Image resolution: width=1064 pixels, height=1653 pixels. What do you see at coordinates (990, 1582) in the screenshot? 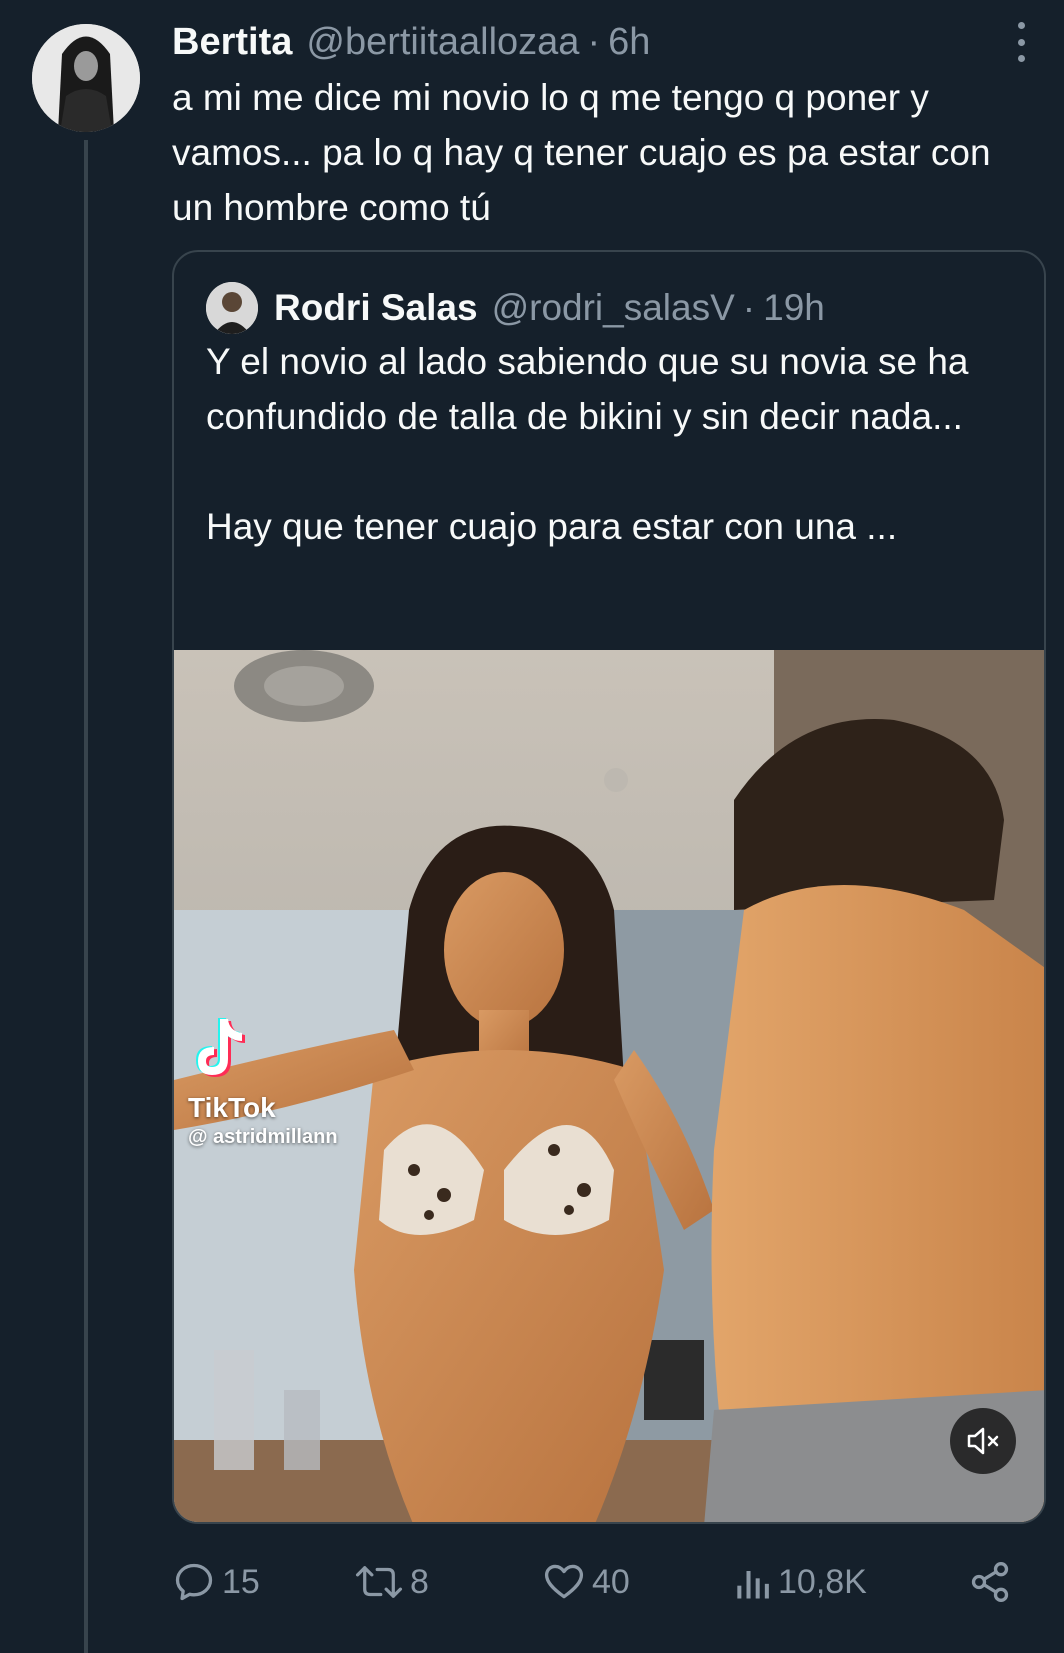
I see `share-icon` at bounding box center [990, 1582].